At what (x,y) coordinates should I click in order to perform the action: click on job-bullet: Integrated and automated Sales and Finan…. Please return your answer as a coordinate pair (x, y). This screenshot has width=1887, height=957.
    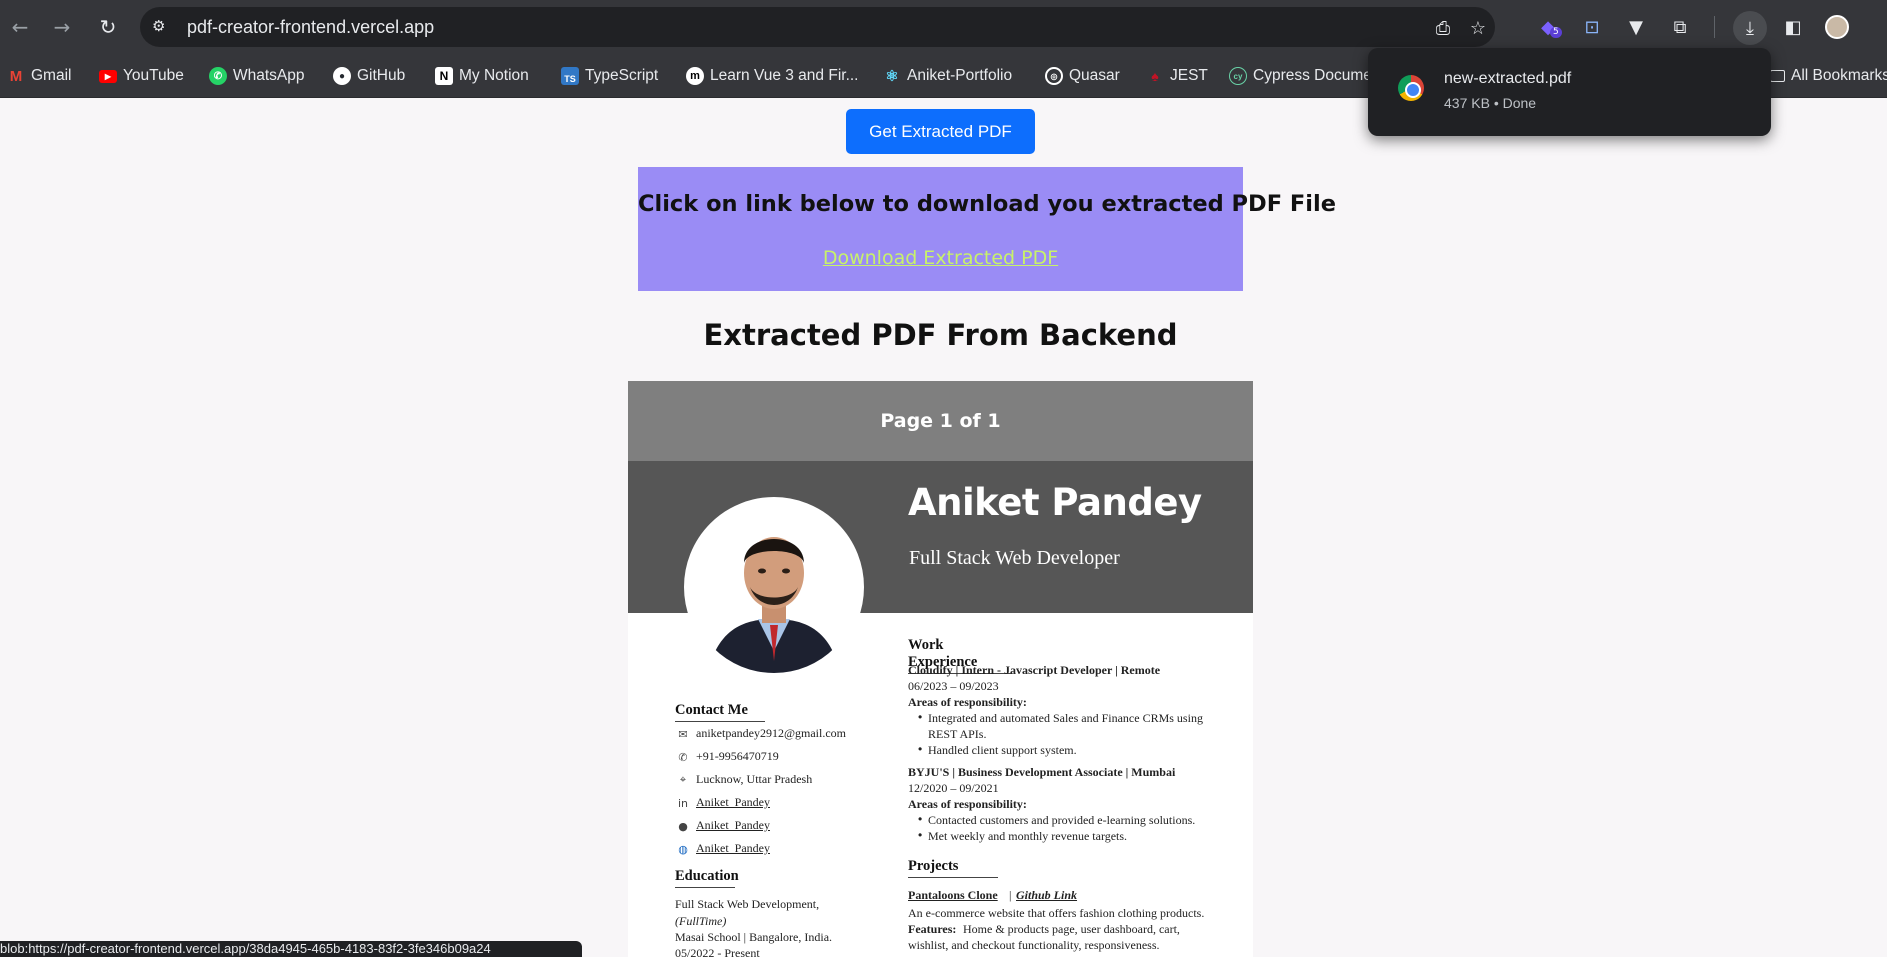
    Looking at the image, I should click on (1065, 718).